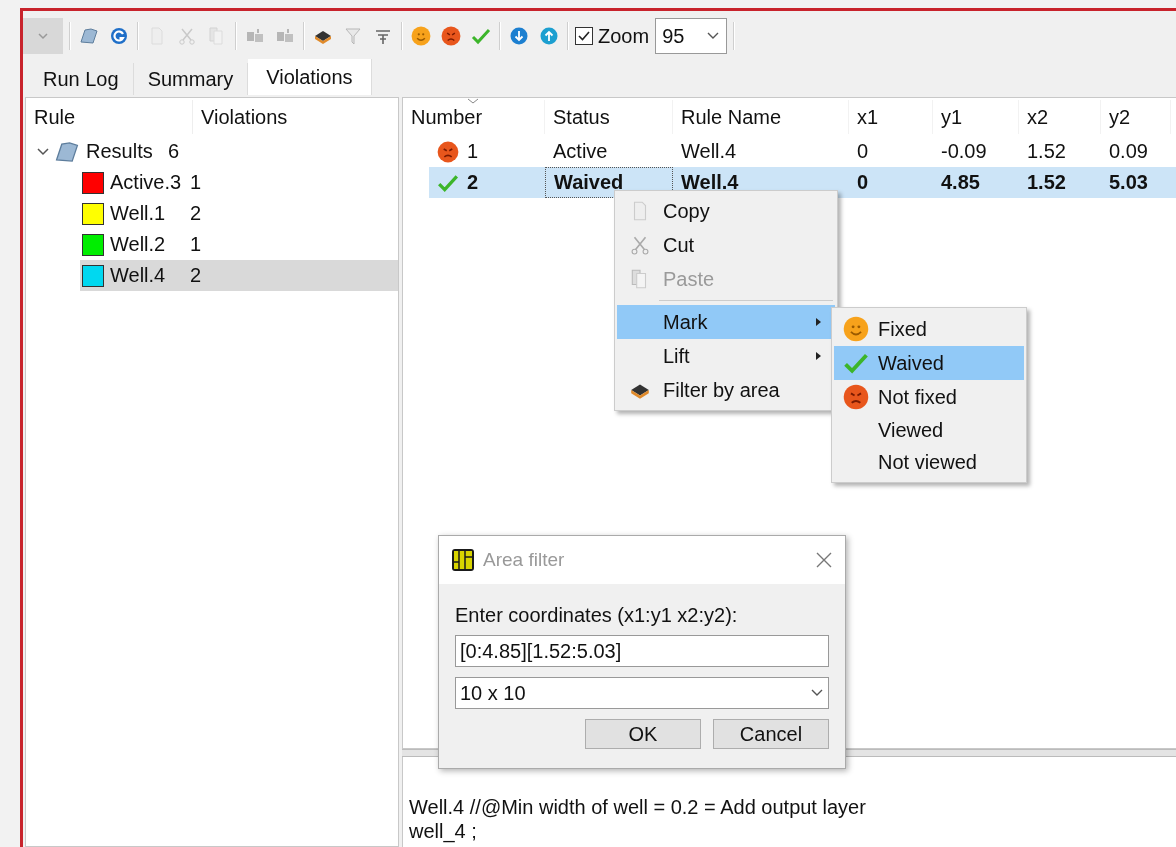  Describe the element at coordinates (580, 151) in the screenshot. I see `table-cell: Active` at that location.